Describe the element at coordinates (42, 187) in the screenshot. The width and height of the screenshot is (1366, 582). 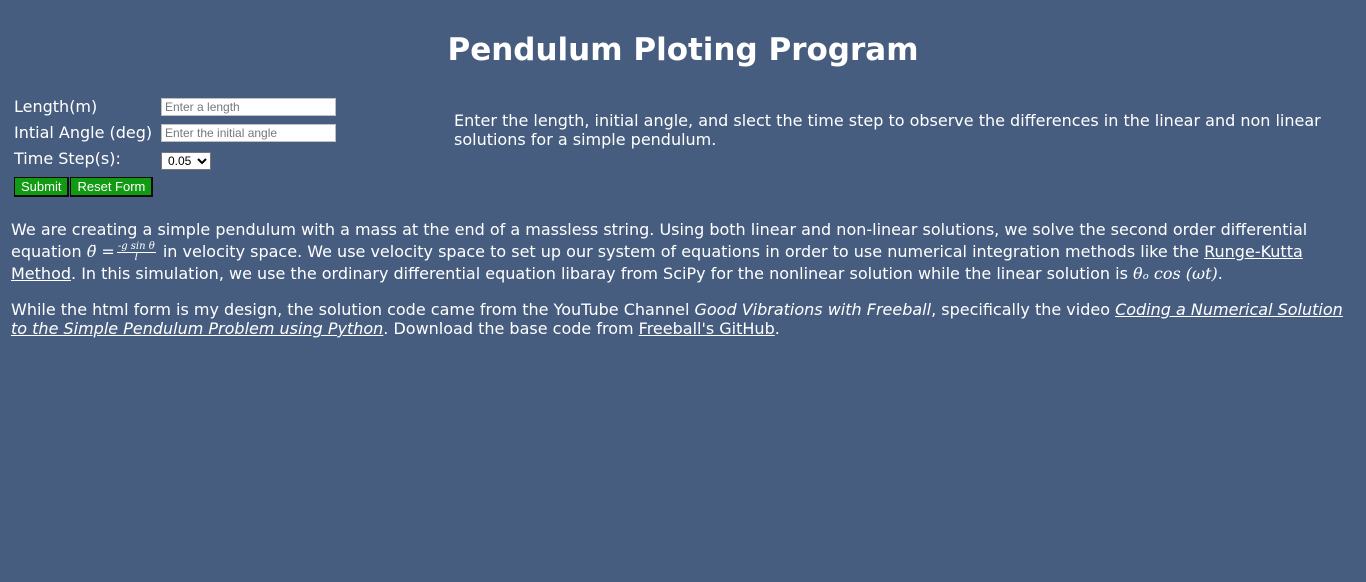
I see `submit-button: Submit` at that location.